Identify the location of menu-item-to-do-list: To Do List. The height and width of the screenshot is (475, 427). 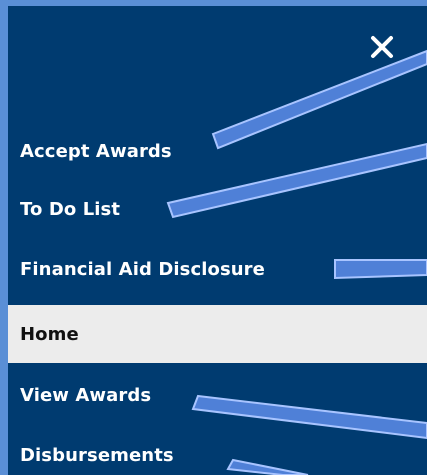
(217, 209).